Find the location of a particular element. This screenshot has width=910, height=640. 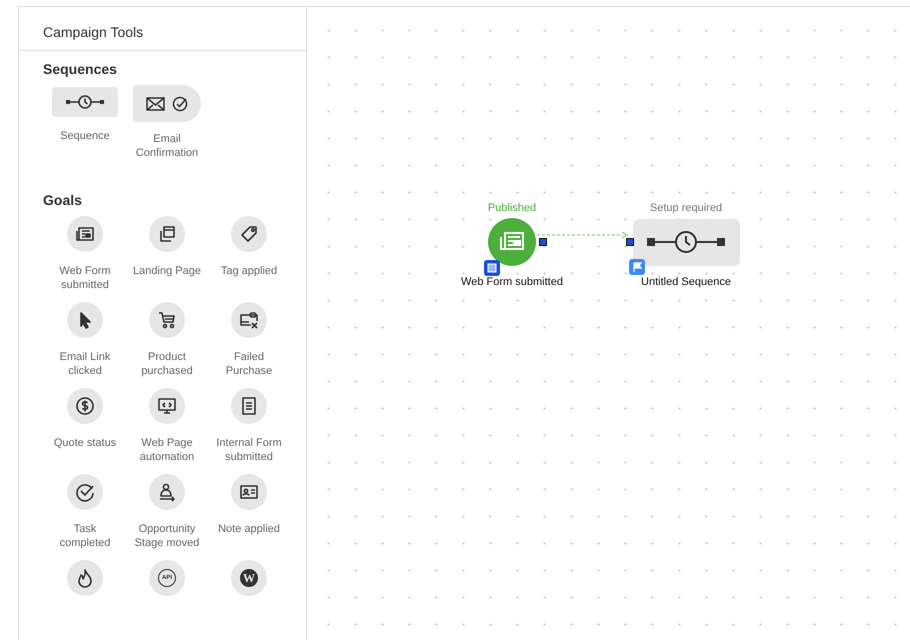

tool-label: Landing Page is located at coordinates (167, 271).